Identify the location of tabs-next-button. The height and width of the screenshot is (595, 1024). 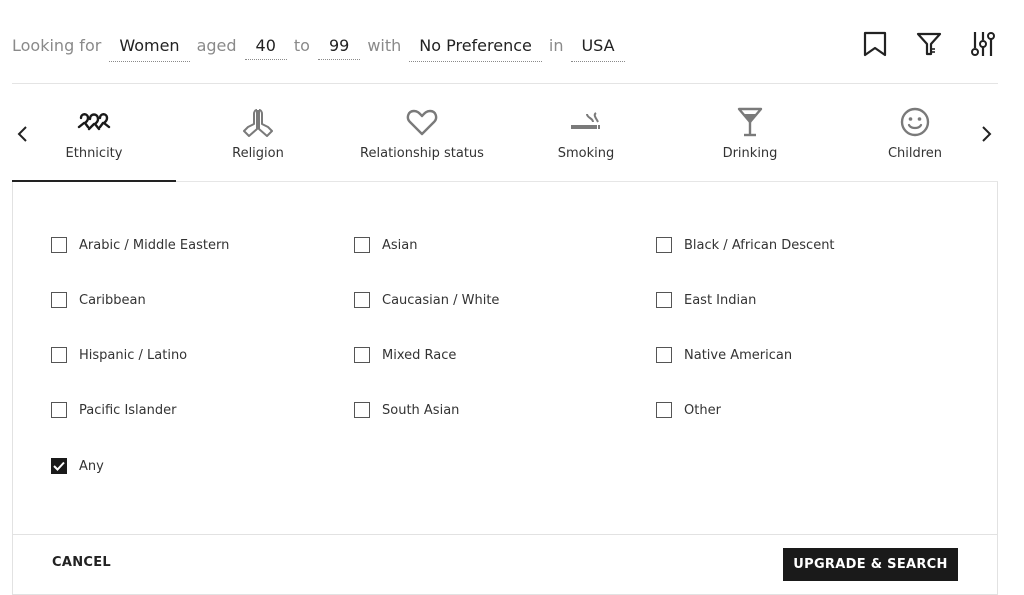
(987, 134).